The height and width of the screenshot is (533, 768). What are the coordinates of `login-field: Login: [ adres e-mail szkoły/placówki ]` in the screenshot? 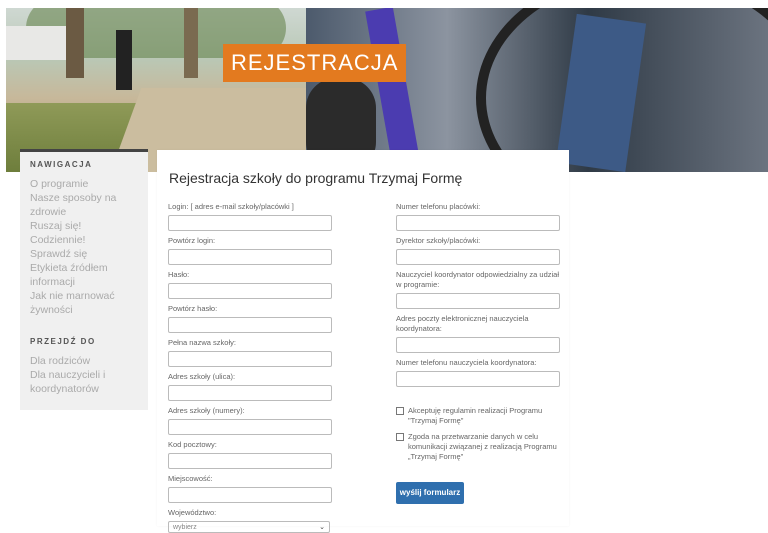 It's located at (250, 216).